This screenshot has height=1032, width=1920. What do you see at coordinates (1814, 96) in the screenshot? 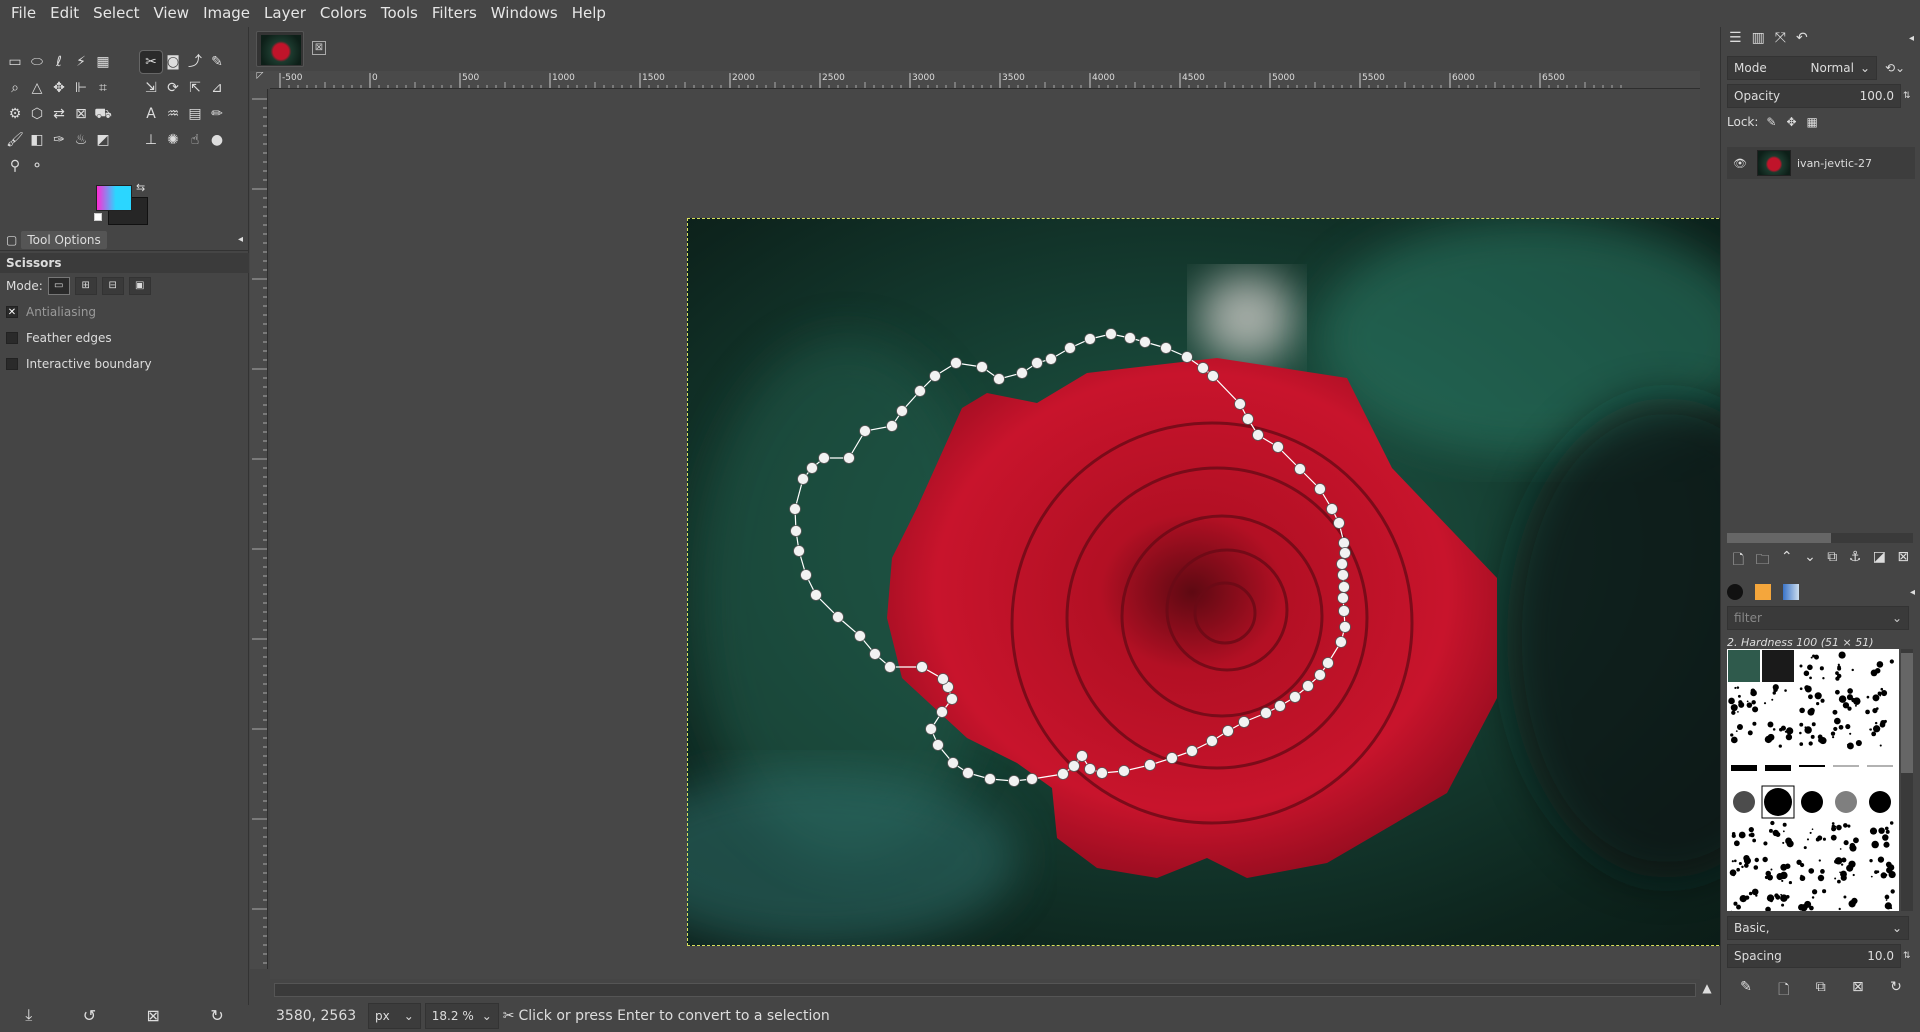
I see `opacity-spinner: Opacity 100.0` at bounding box center [1814, 96].